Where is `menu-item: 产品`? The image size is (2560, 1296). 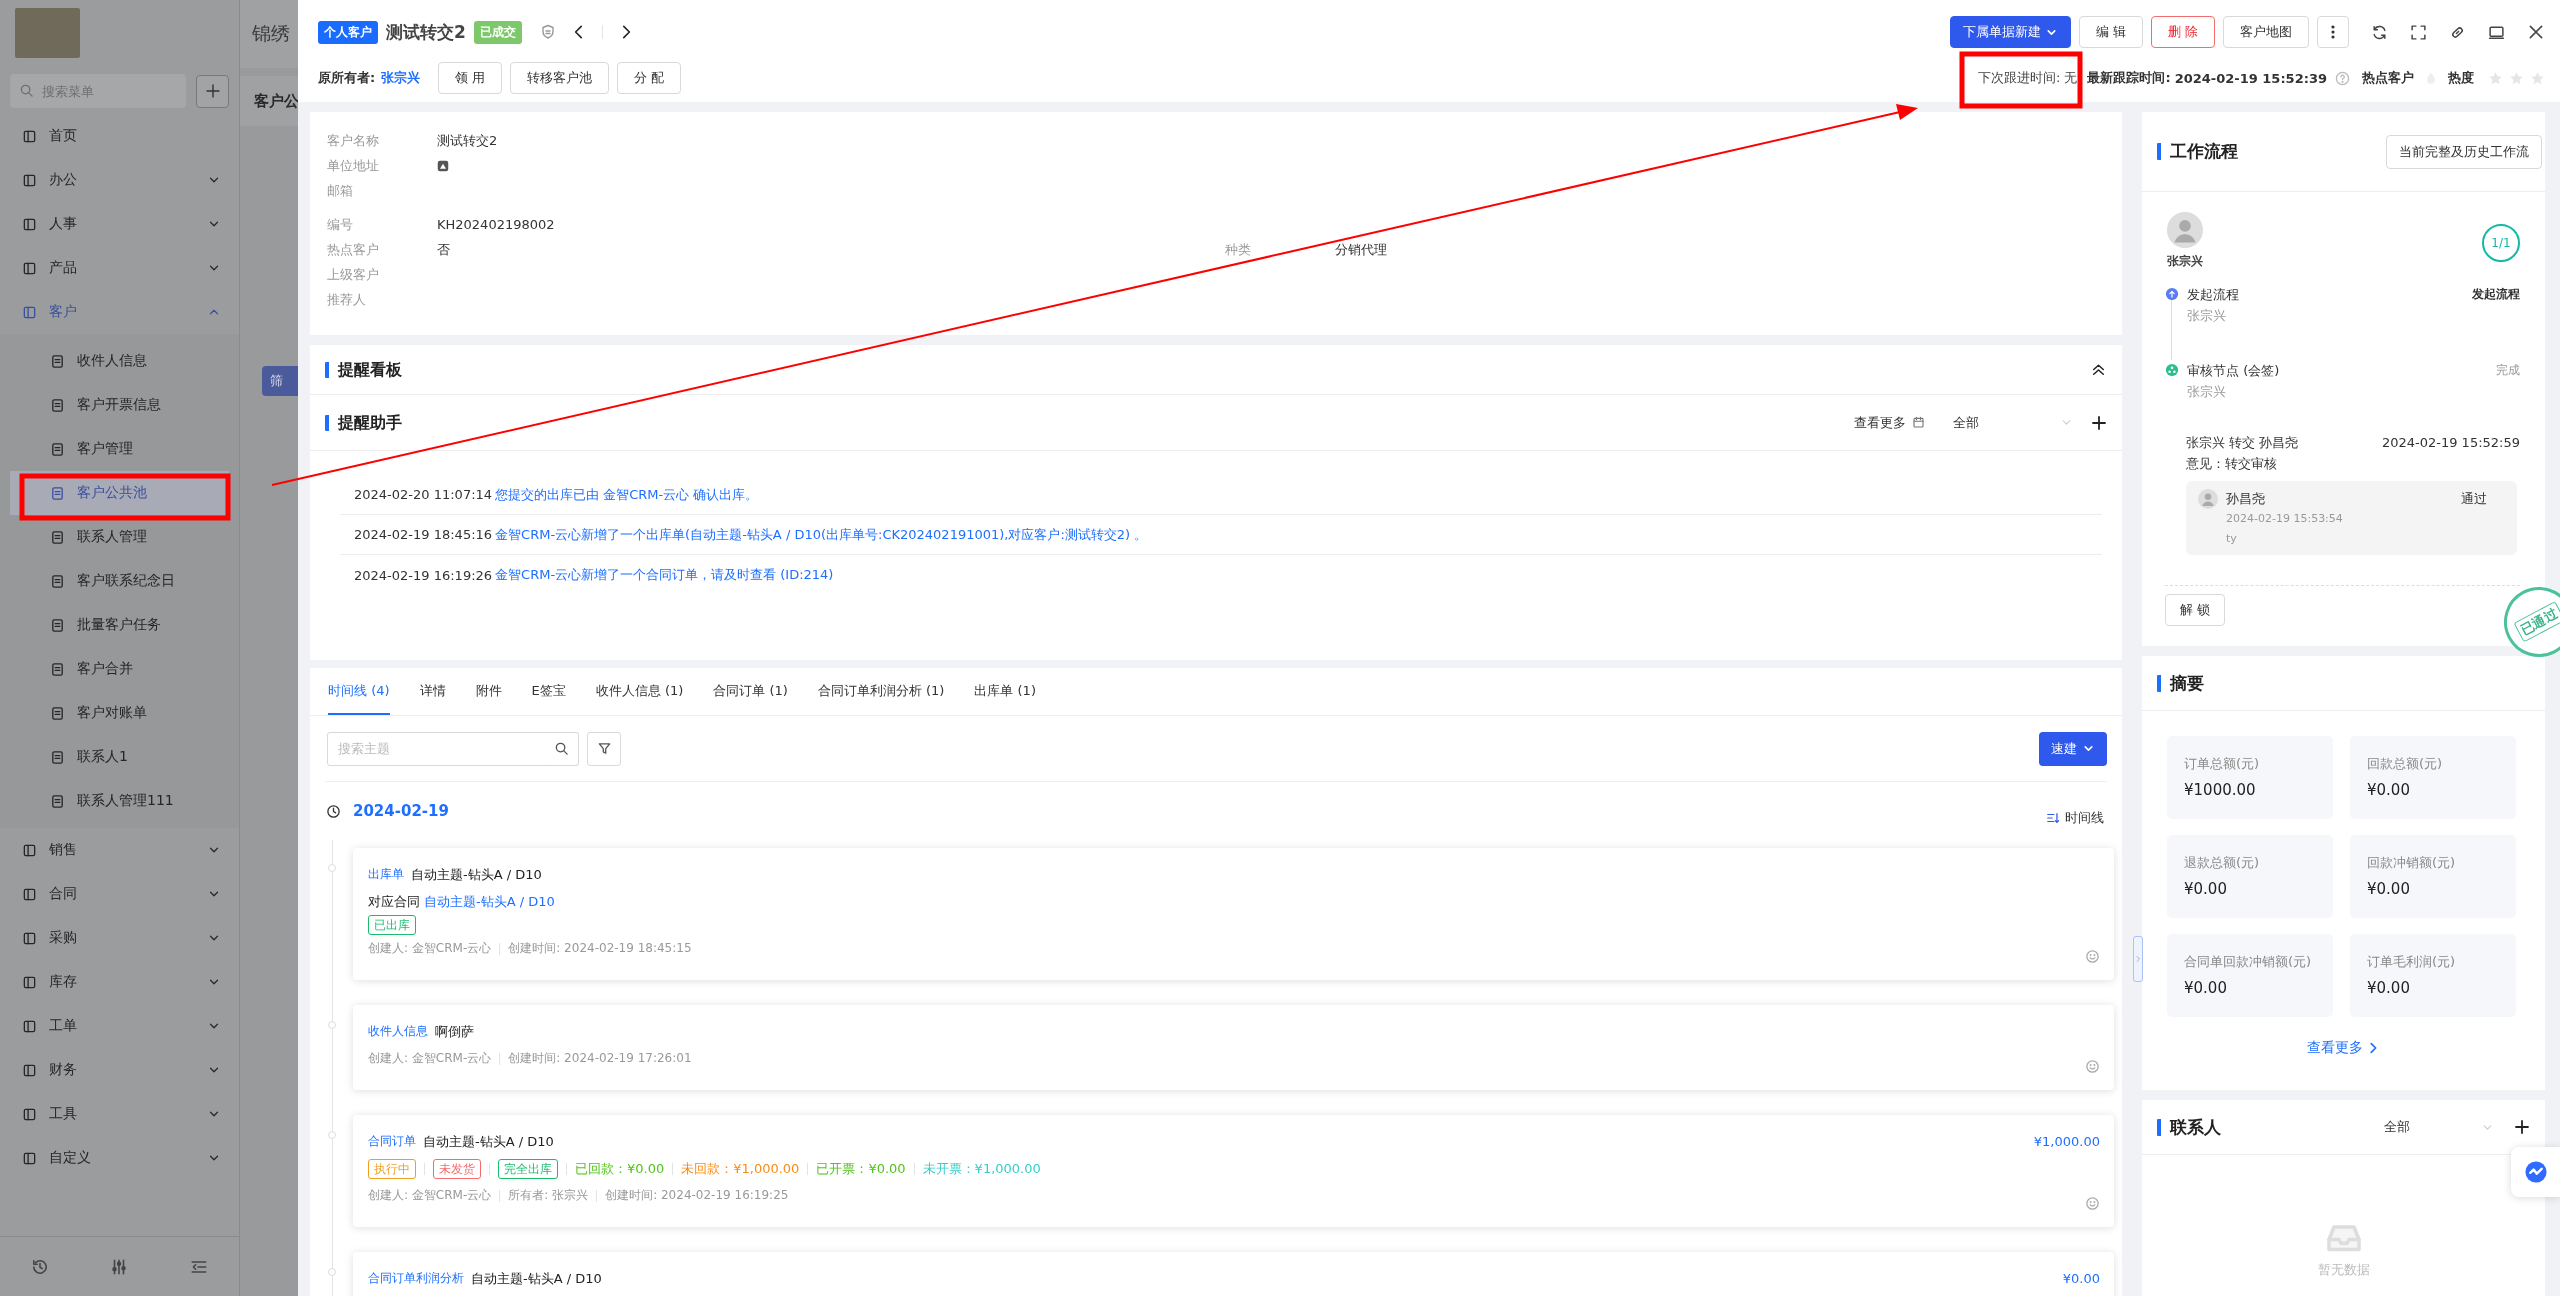 menu-item: 产品 is located at coordinates (119, 268).